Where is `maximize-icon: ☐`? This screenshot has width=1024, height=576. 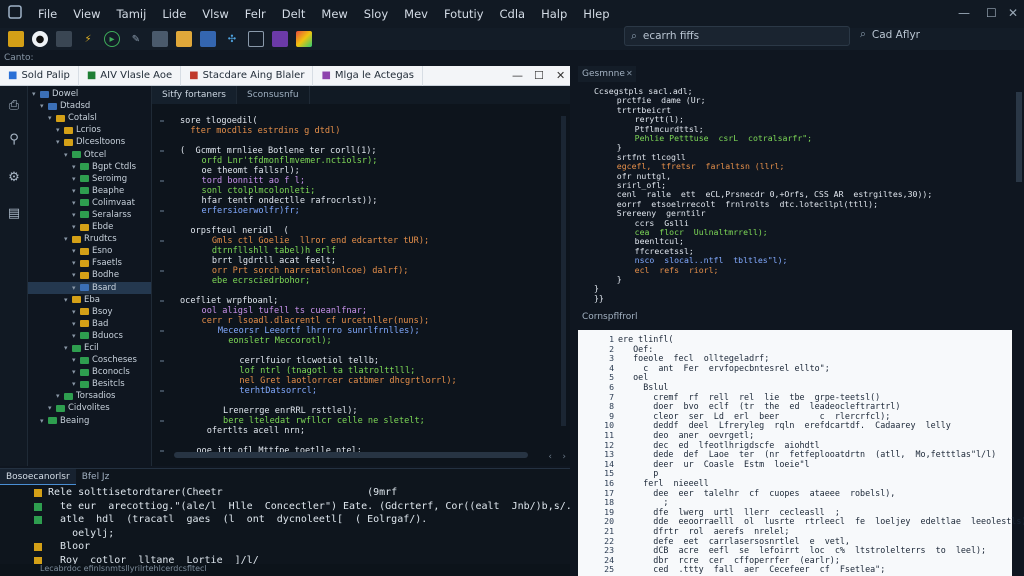
maximize-icon: ☐ is located at coordinates (991, 13).